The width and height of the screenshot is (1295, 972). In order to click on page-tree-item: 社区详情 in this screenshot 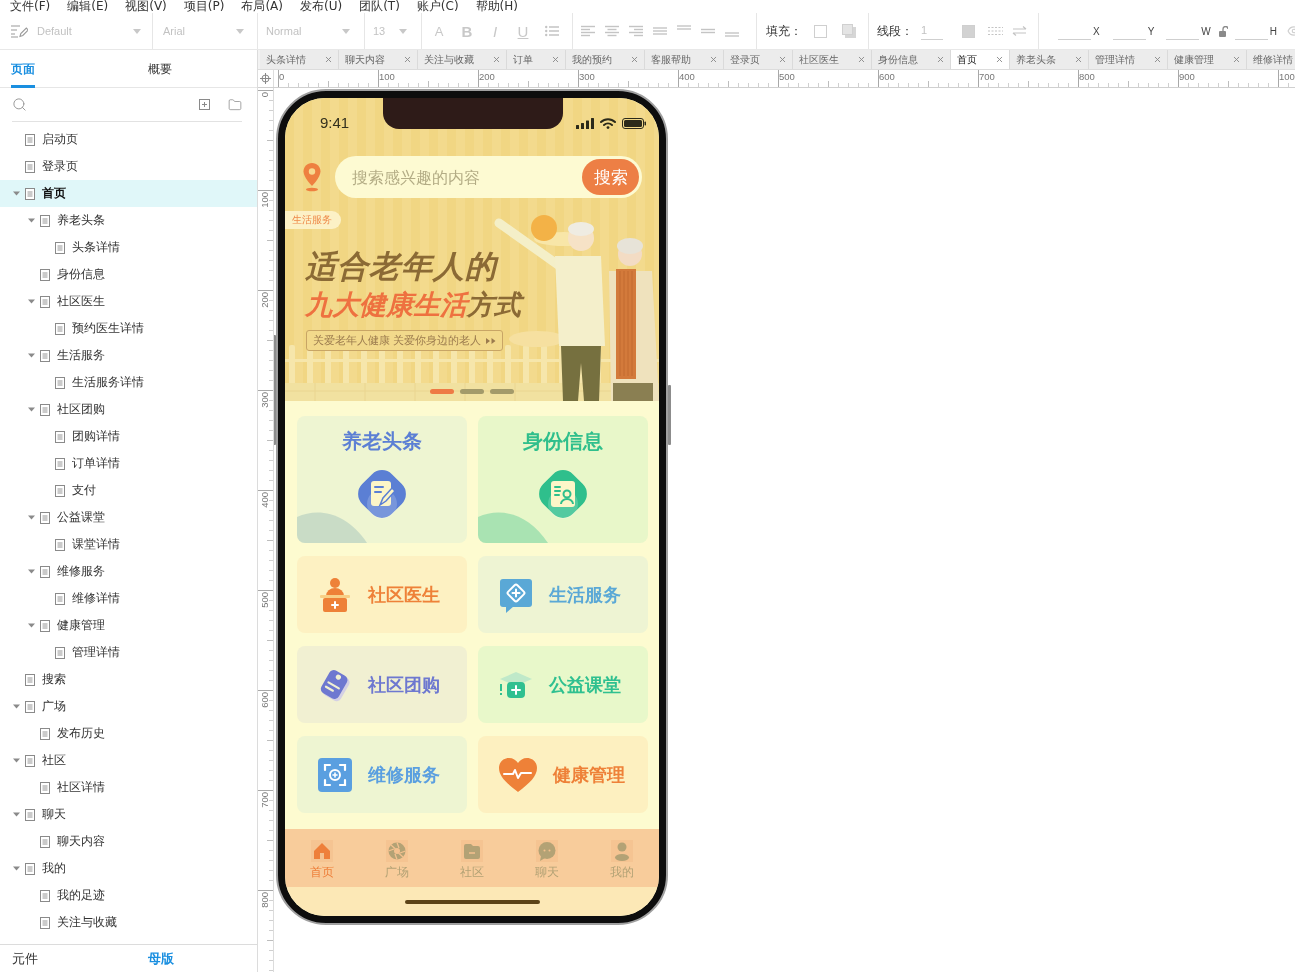, I will do `click(128, 787)`.